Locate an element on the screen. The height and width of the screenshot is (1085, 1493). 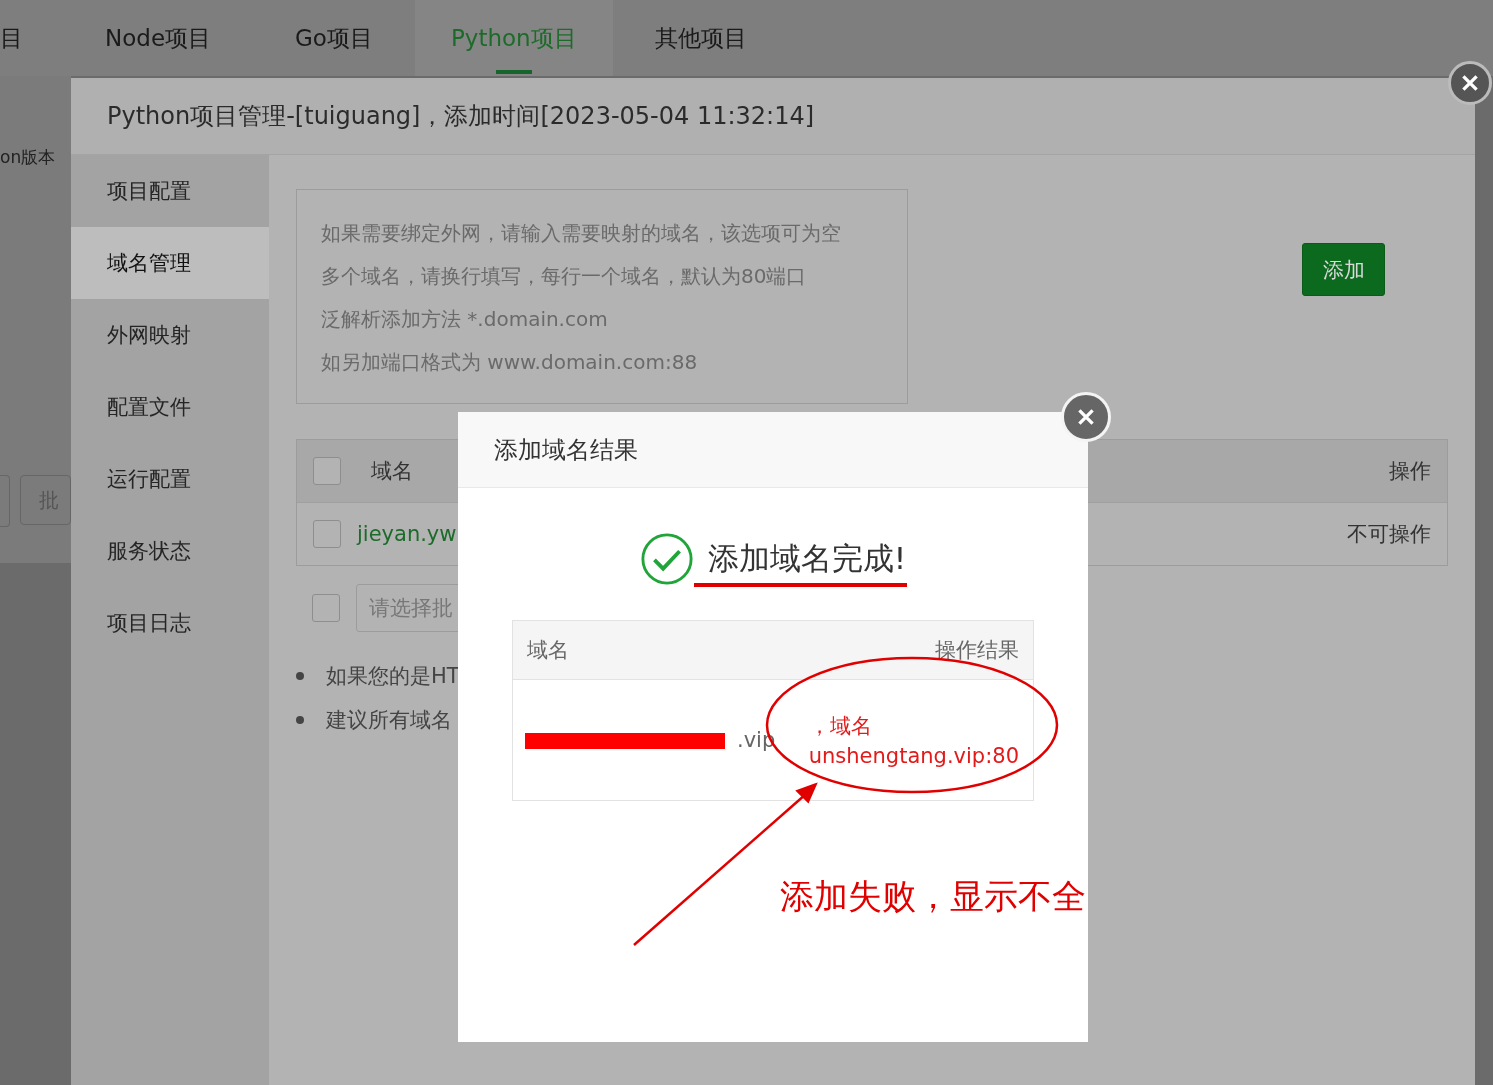
note-text: 建议所有域名 is located at coordinates (389, 720).